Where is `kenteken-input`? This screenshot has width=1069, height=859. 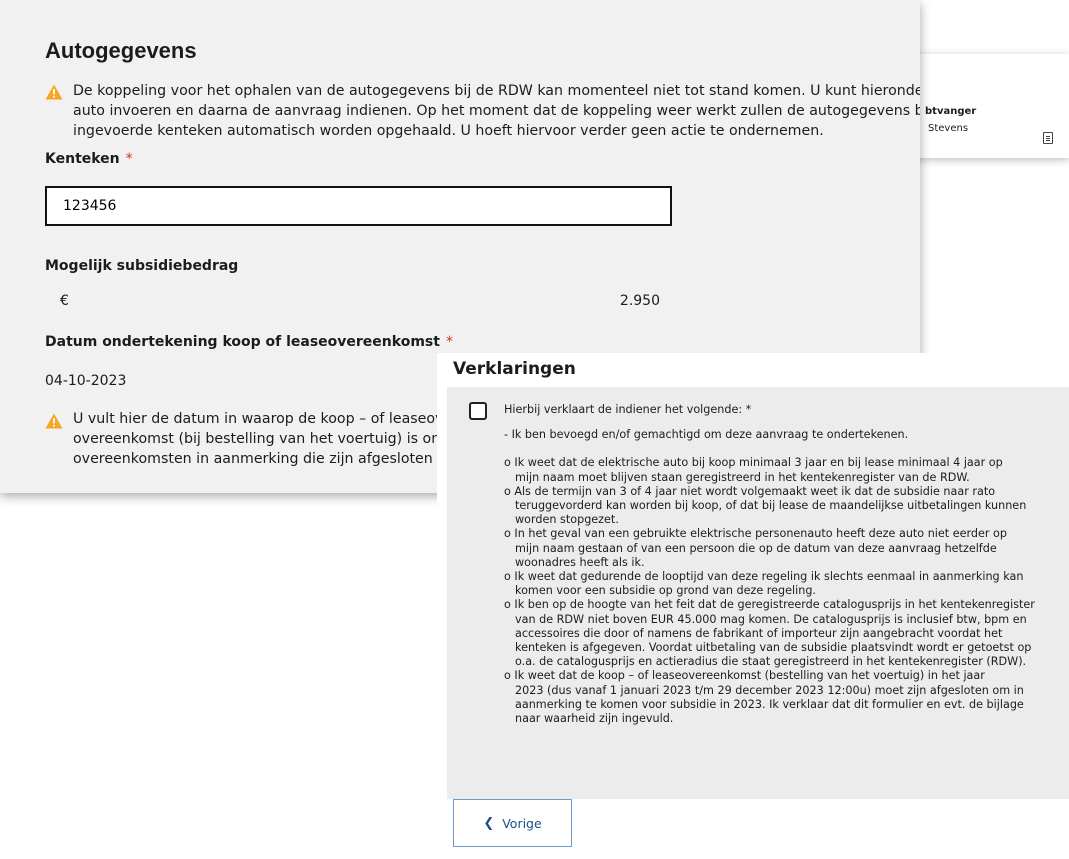 kenteken-input is located at coordinates (358, 206).